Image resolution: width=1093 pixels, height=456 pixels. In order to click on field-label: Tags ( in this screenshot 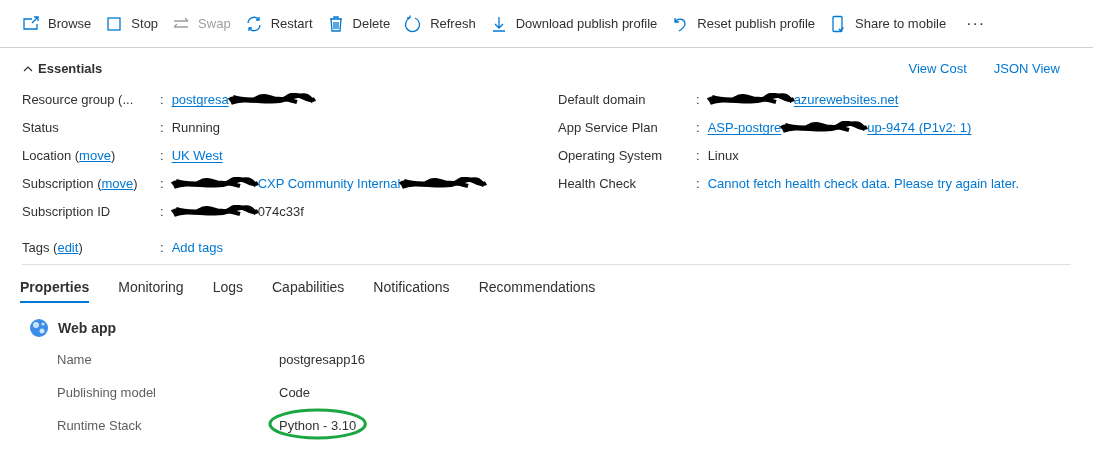, I will do `click(40, 248)`.